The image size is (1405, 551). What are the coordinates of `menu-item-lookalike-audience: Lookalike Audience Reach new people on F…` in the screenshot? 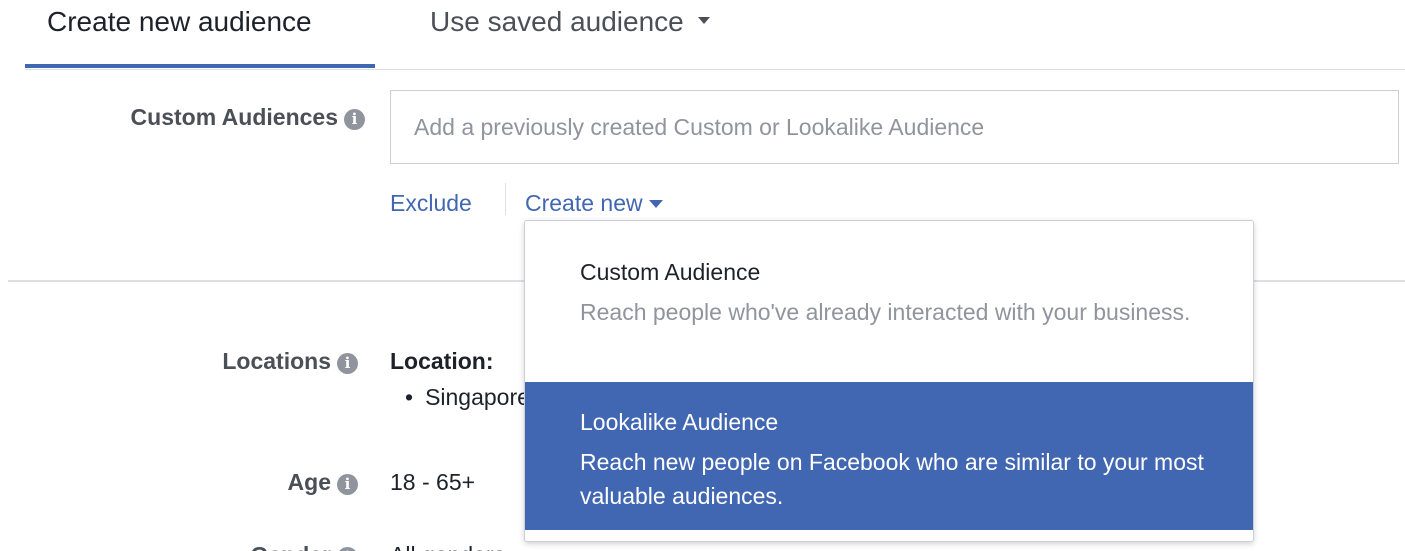 It's located at (889, 456).